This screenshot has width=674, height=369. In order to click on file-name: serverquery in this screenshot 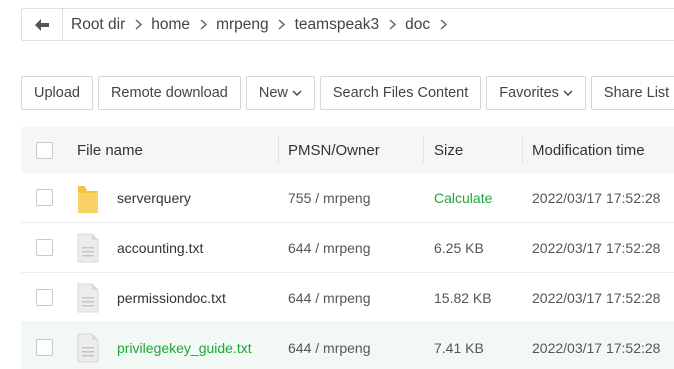, I will do `click(154, 198)`.